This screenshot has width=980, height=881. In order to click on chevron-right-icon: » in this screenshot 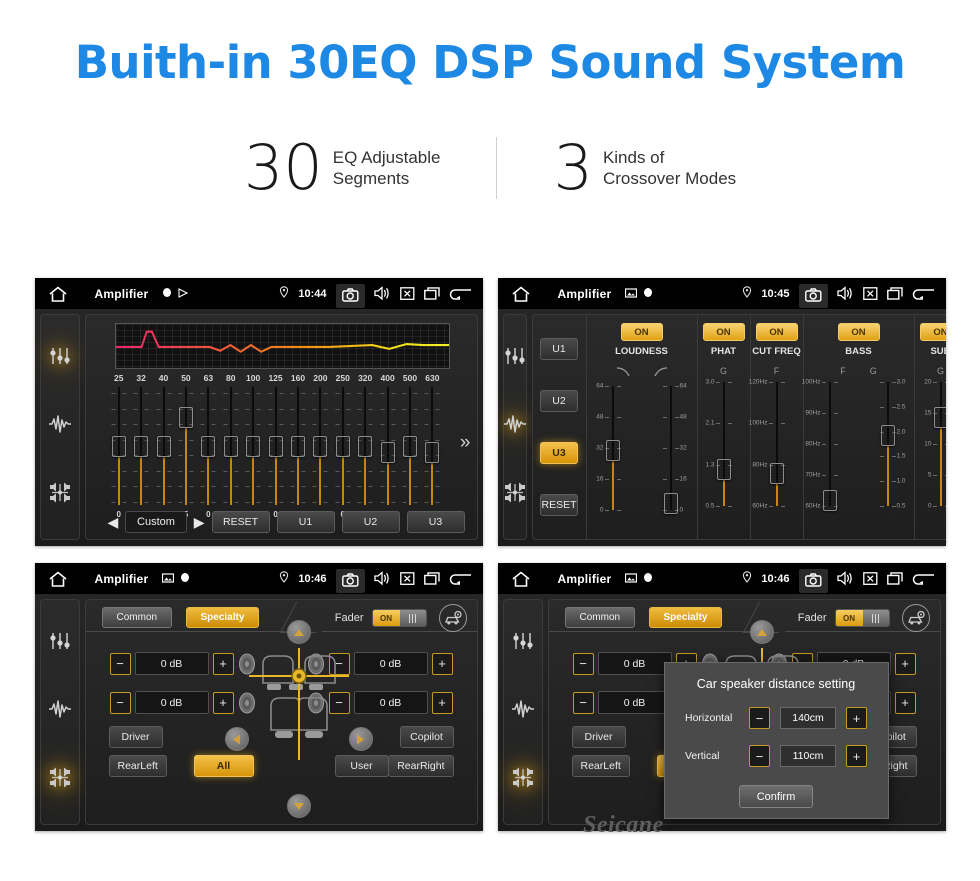, I will do `click(465, 442)`.